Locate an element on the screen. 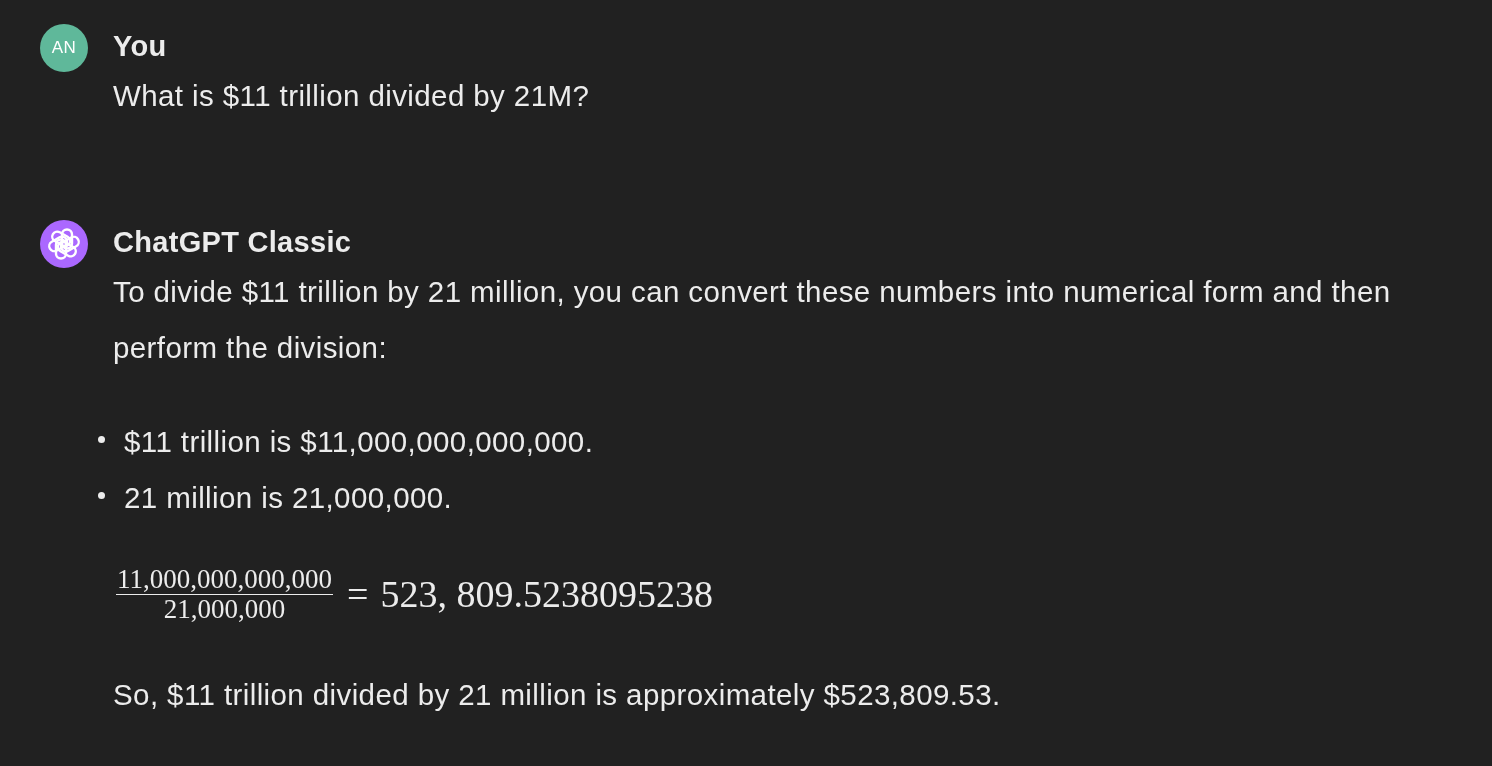 Image resolution: width=1492 pixels, height=766 pixels. message-text: So, $11 trillion divided by 21 million is approximately $523,809.53. is located at coordinates (557, 695).